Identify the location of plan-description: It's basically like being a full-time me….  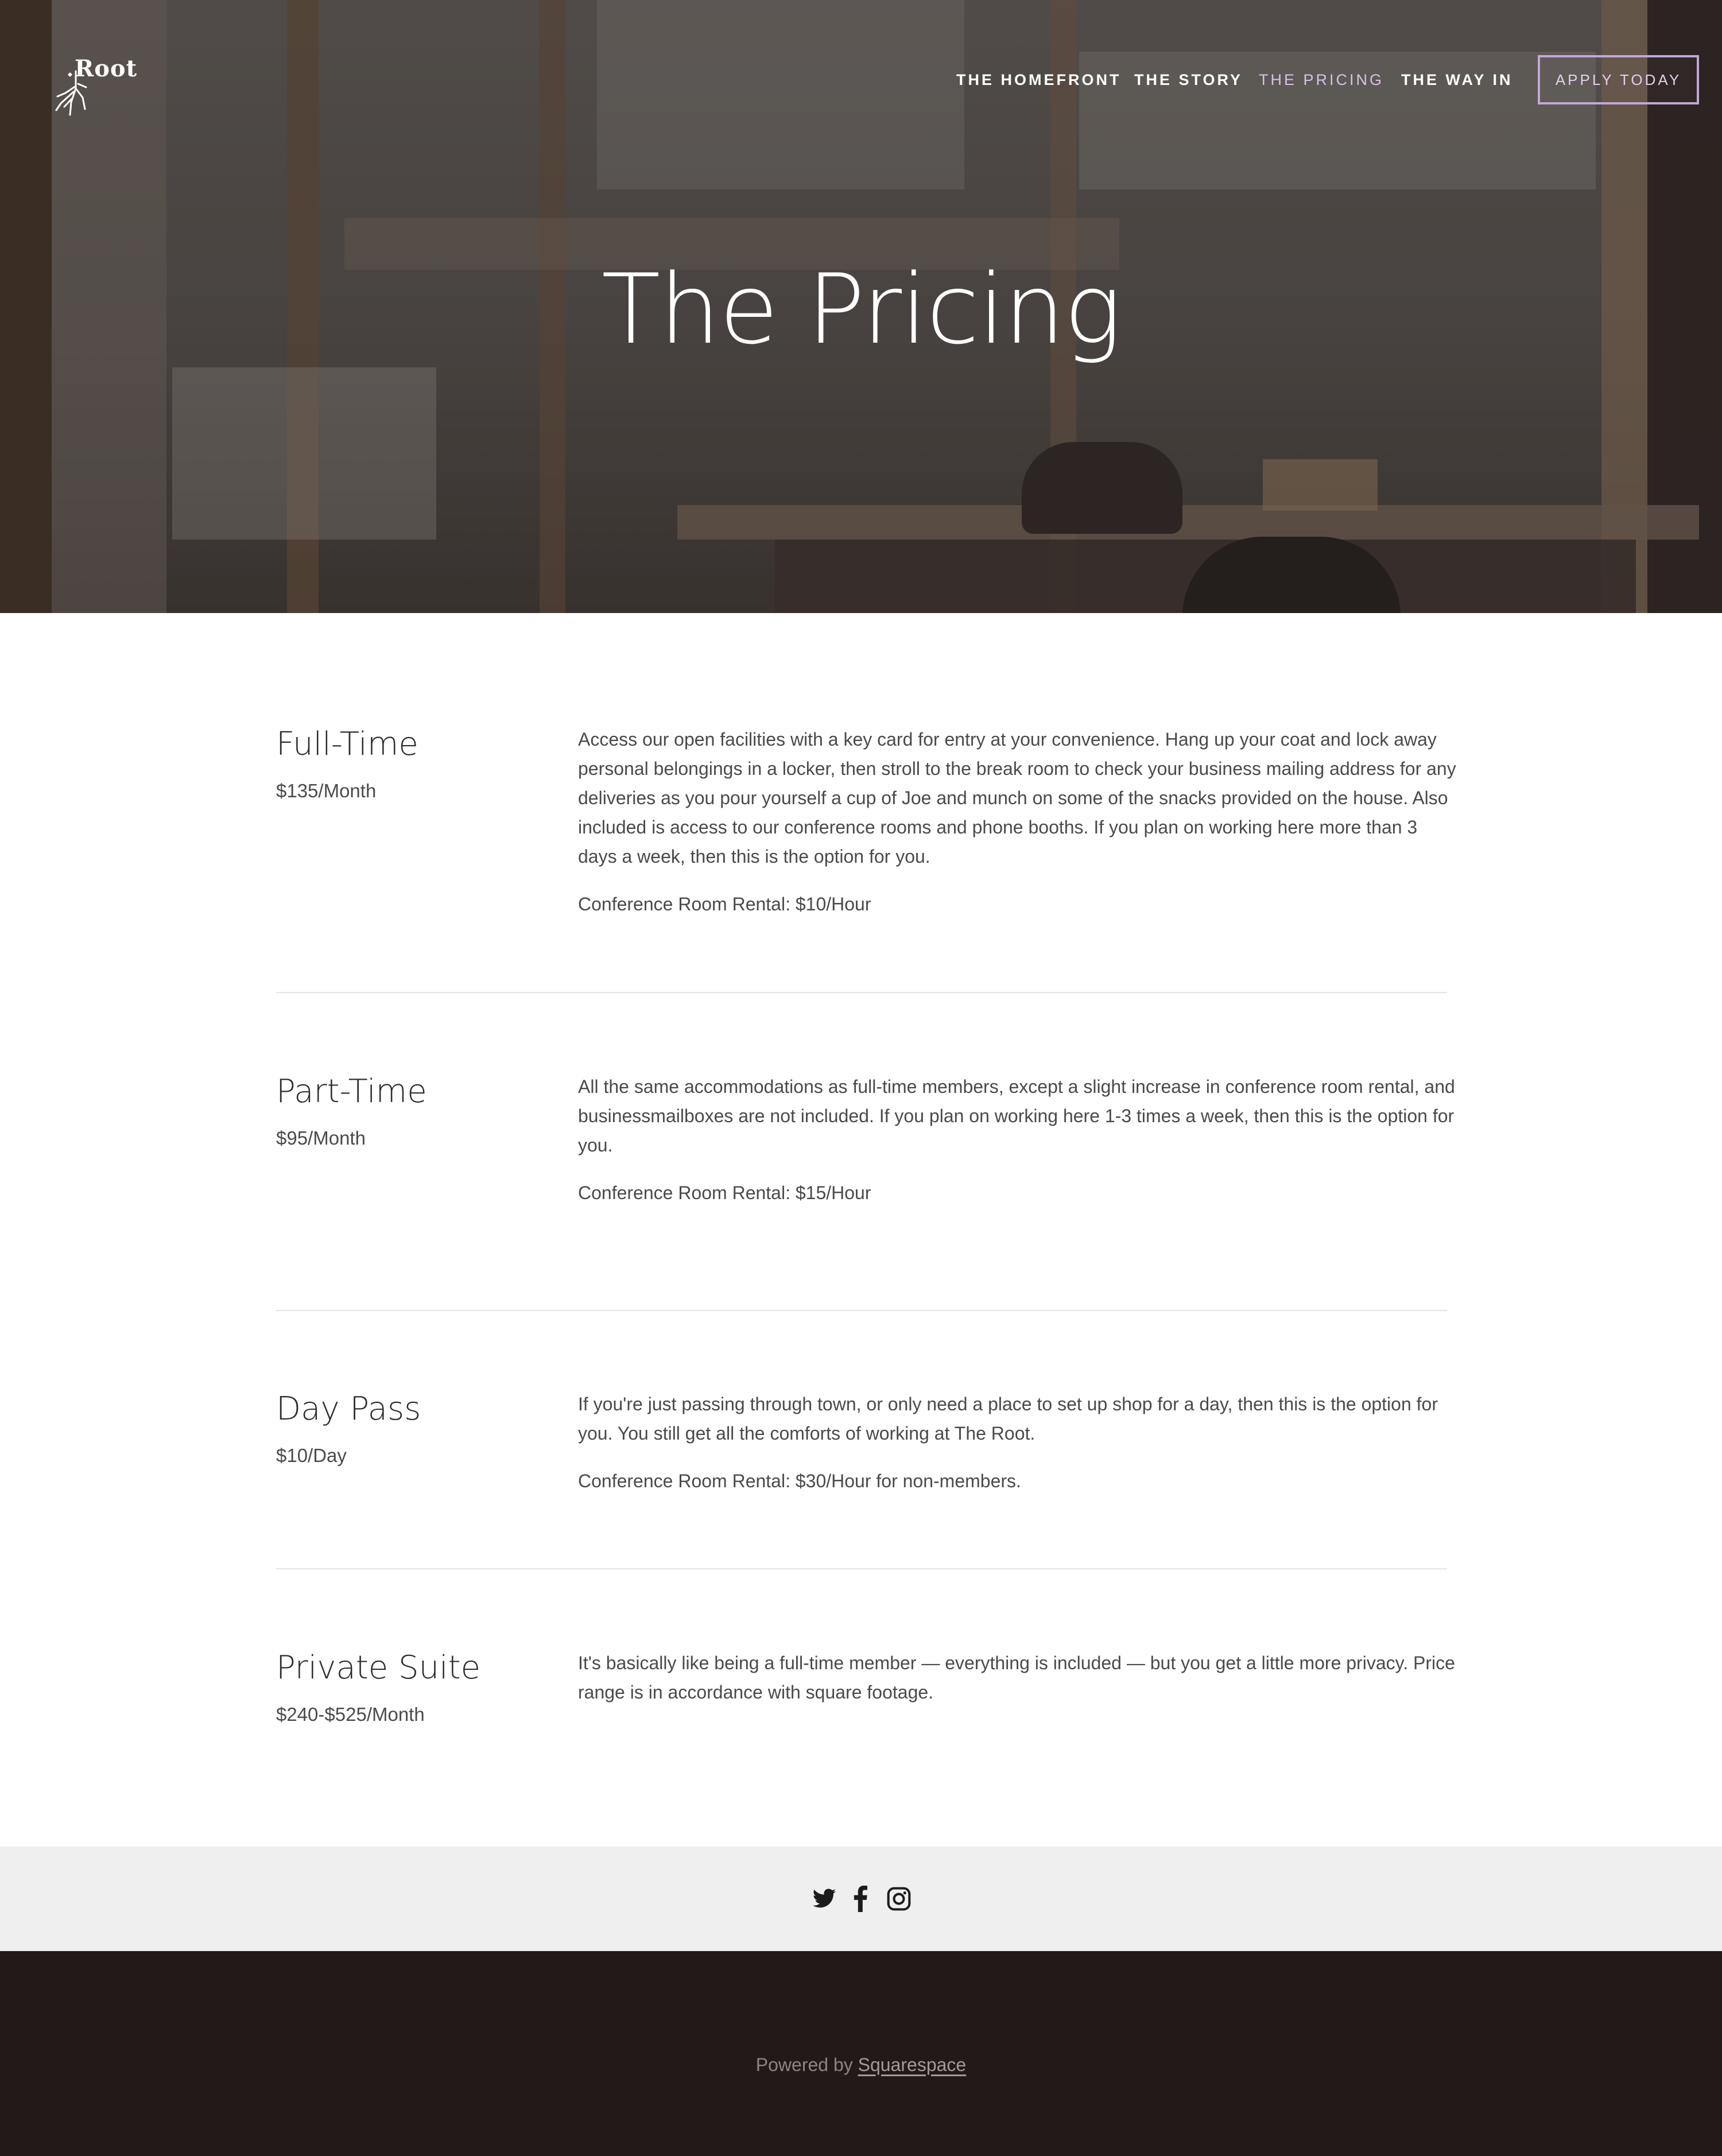
(1016, 1678).